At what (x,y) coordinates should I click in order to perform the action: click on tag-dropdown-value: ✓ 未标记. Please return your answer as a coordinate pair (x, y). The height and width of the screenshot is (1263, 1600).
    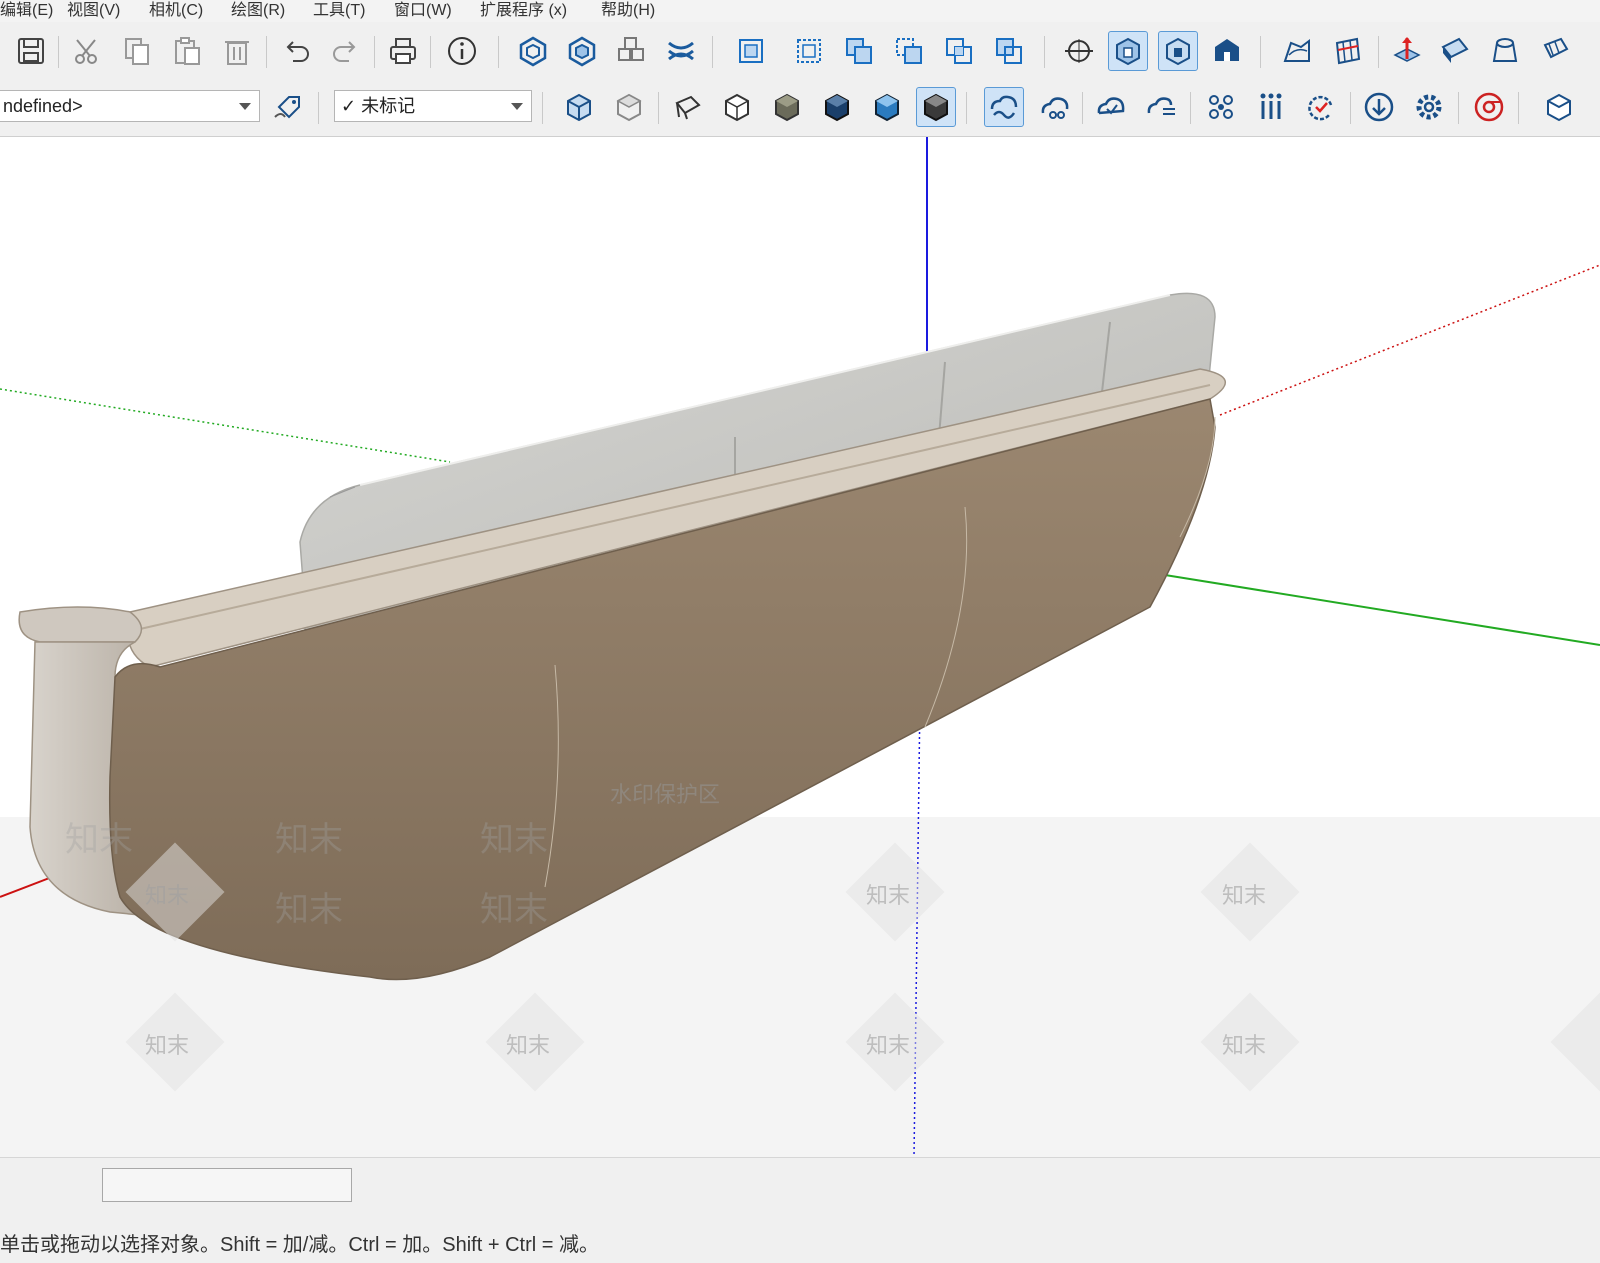
    Looking at the image, I should click on (378, 106).